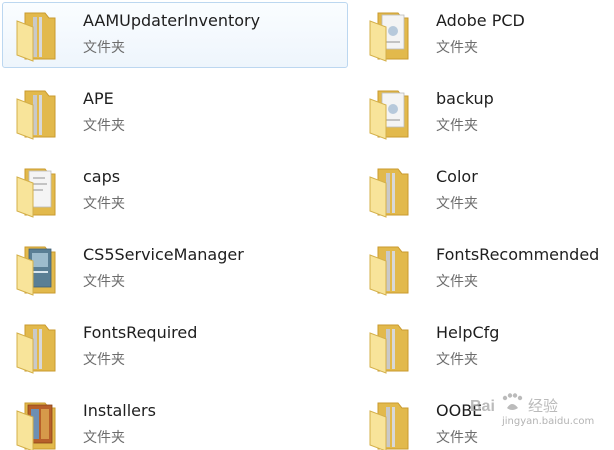  I want to click on folder-item-ape: APE 文件夹, so click(175, 113).